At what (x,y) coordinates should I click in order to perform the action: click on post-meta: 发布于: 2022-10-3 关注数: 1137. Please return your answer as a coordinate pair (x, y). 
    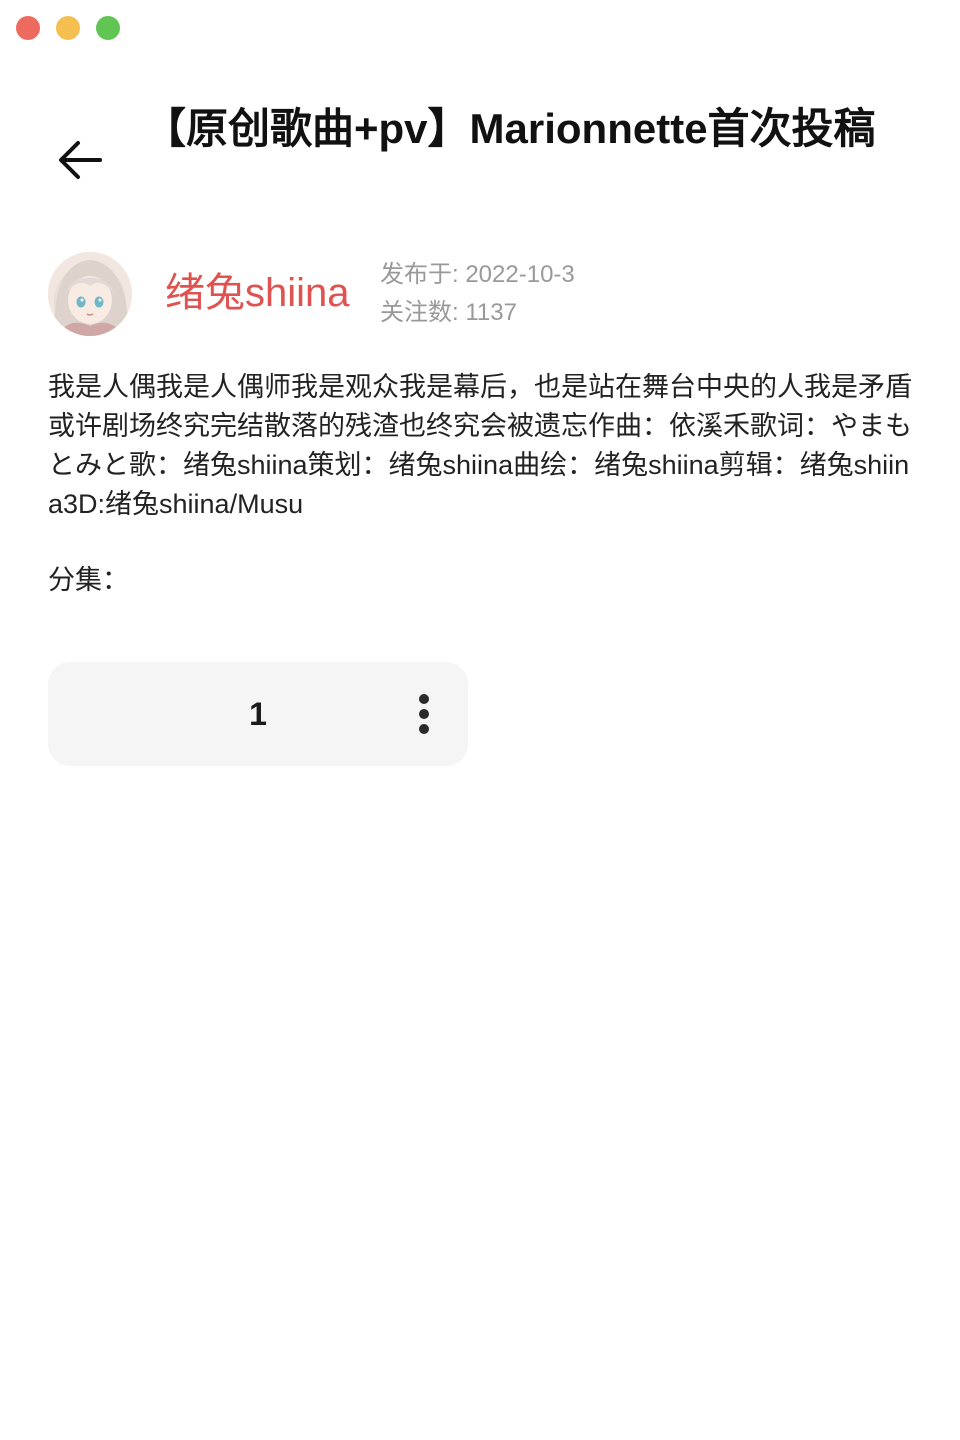
    Looking at the image, I should click on (477, 294).